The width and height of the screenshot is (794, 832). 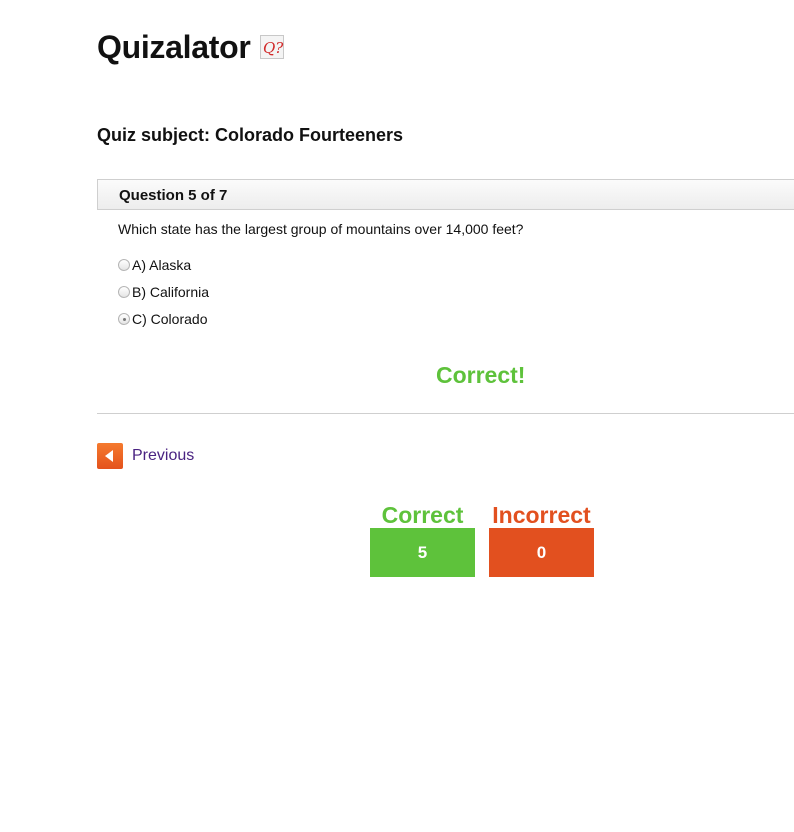 I want to click on answer-option-b: B) California, so click(x=163, y=292).